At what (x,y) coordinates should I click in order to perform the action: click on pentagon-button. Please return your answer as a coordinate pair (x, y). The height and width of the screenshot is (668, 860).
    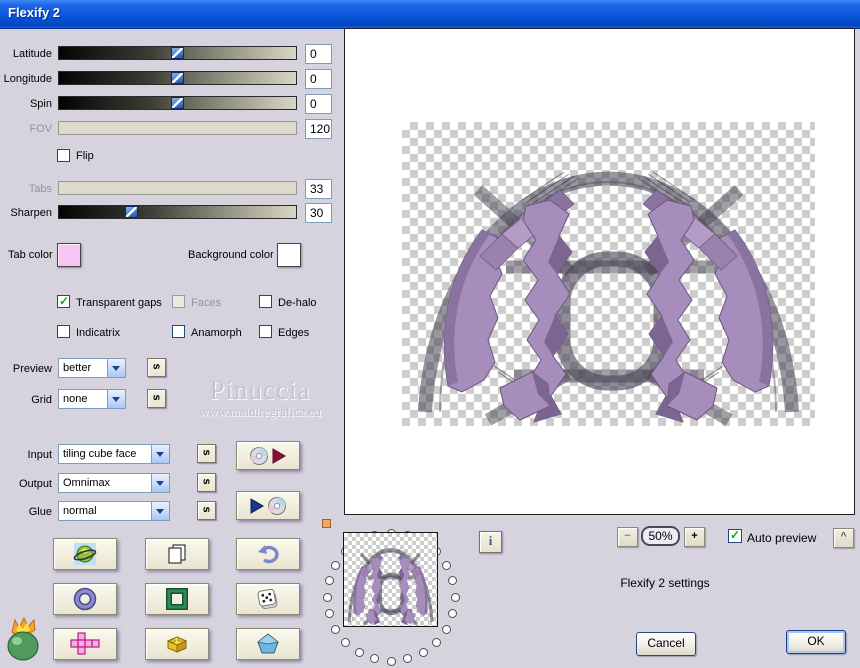
    Looking at the image, I should click on (268, 644).